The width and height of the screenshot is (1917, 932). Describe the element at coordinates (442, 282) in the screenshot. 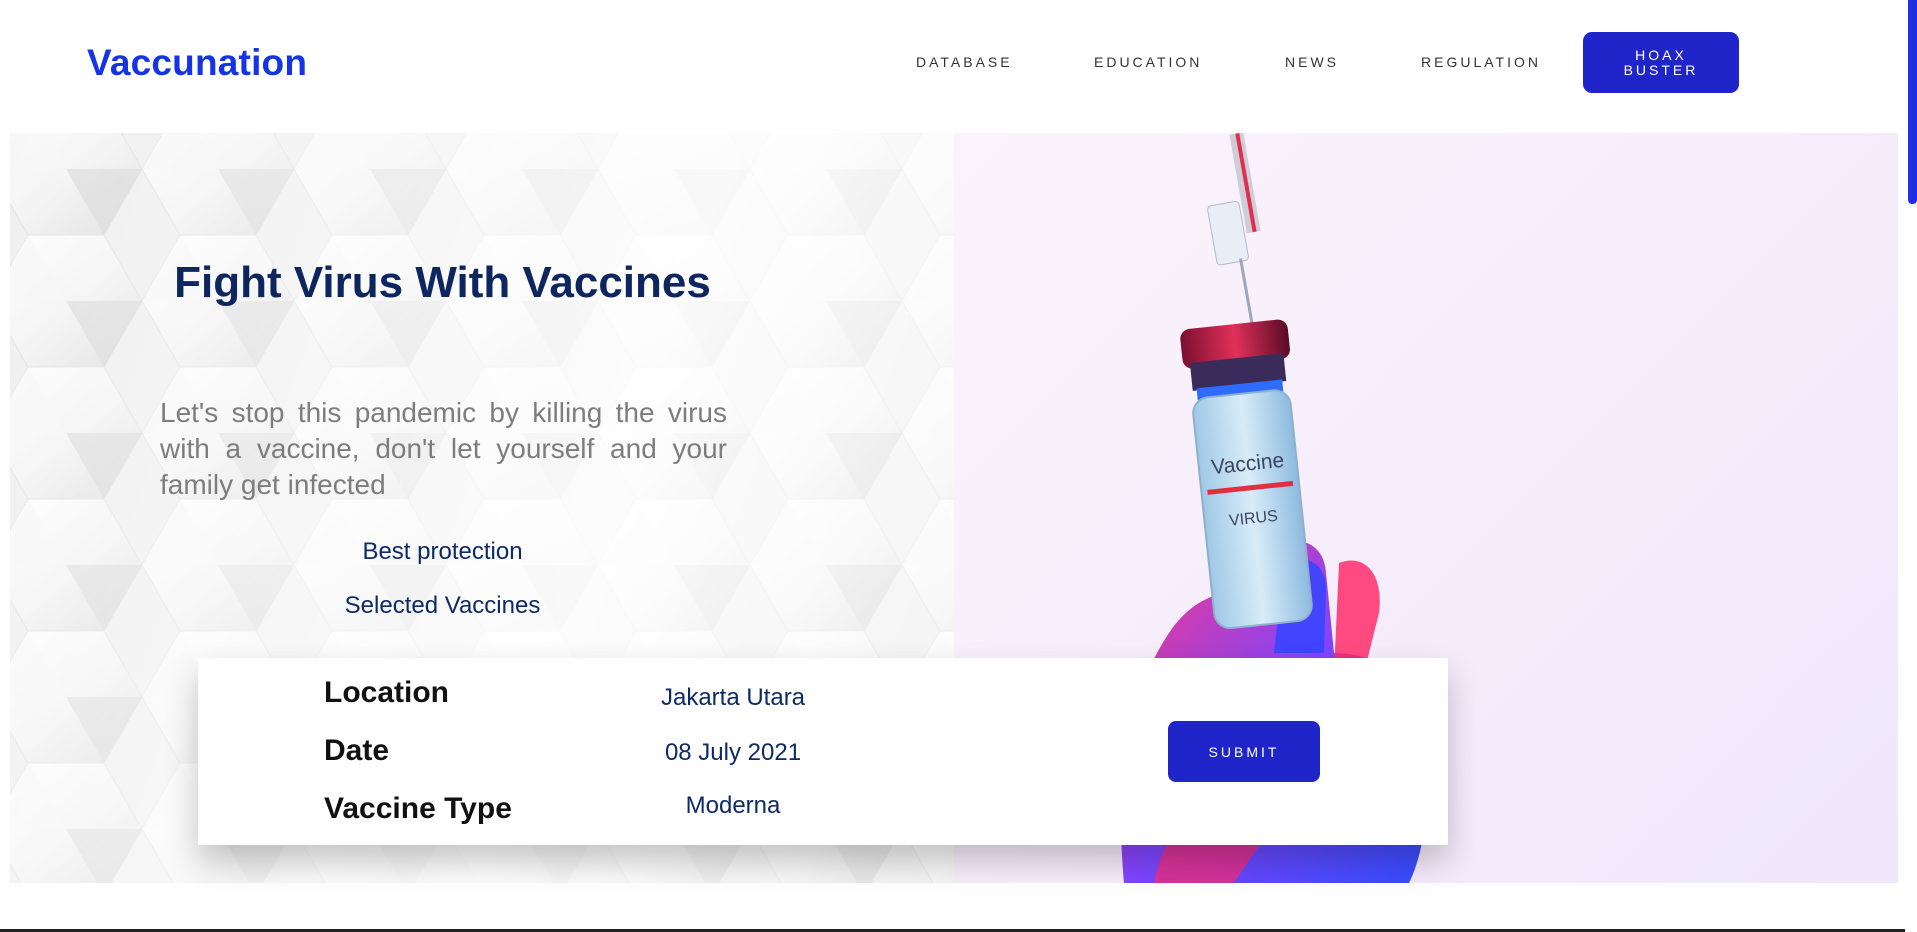

I see `hero-title: Fight Virus With Vaccines` at that location.